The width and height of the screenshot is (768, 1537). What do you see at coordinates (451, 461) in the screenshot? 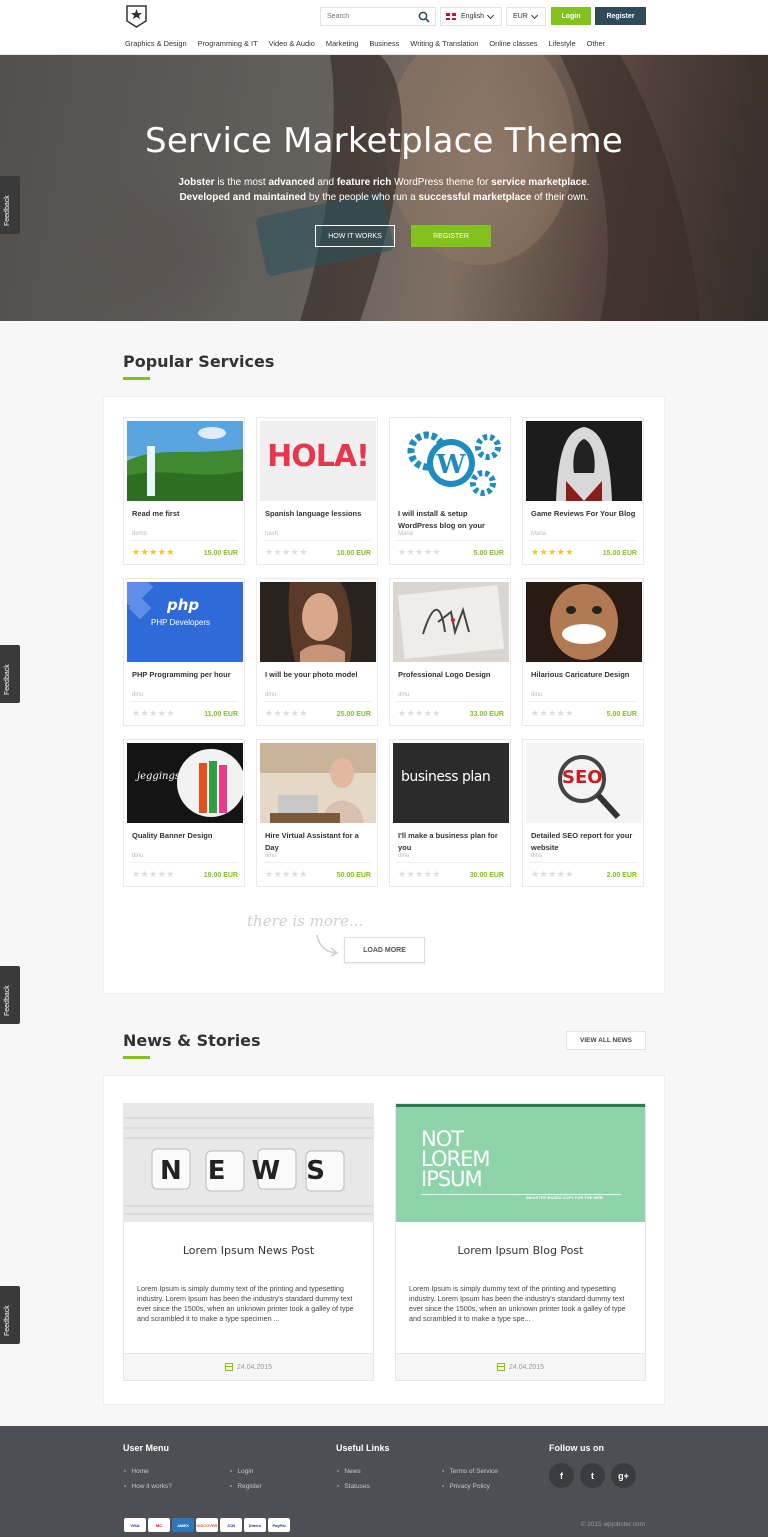
I see `service-thumbnail: W` at bounding box center [451, 461].